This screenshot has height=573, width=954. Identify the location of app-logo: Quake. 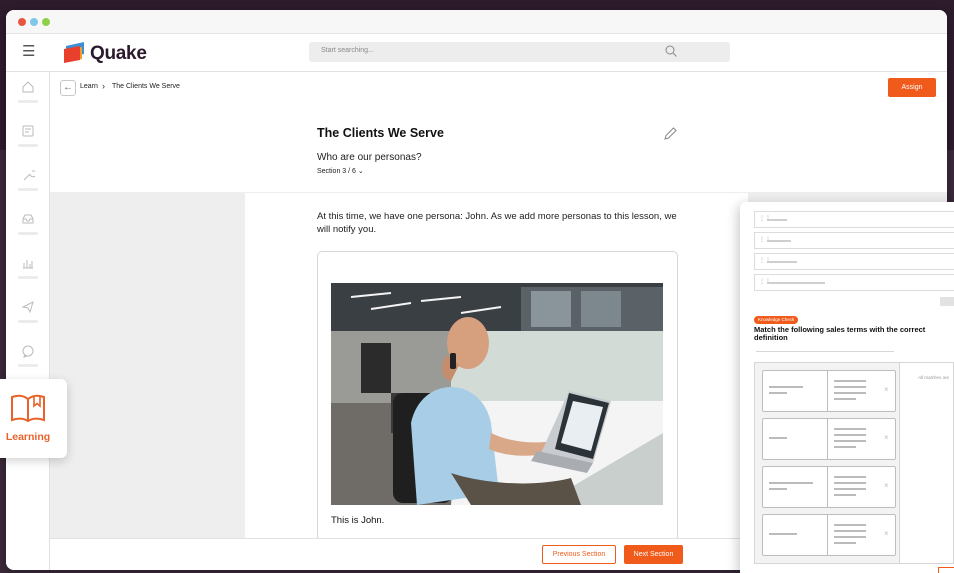
(106, 53).